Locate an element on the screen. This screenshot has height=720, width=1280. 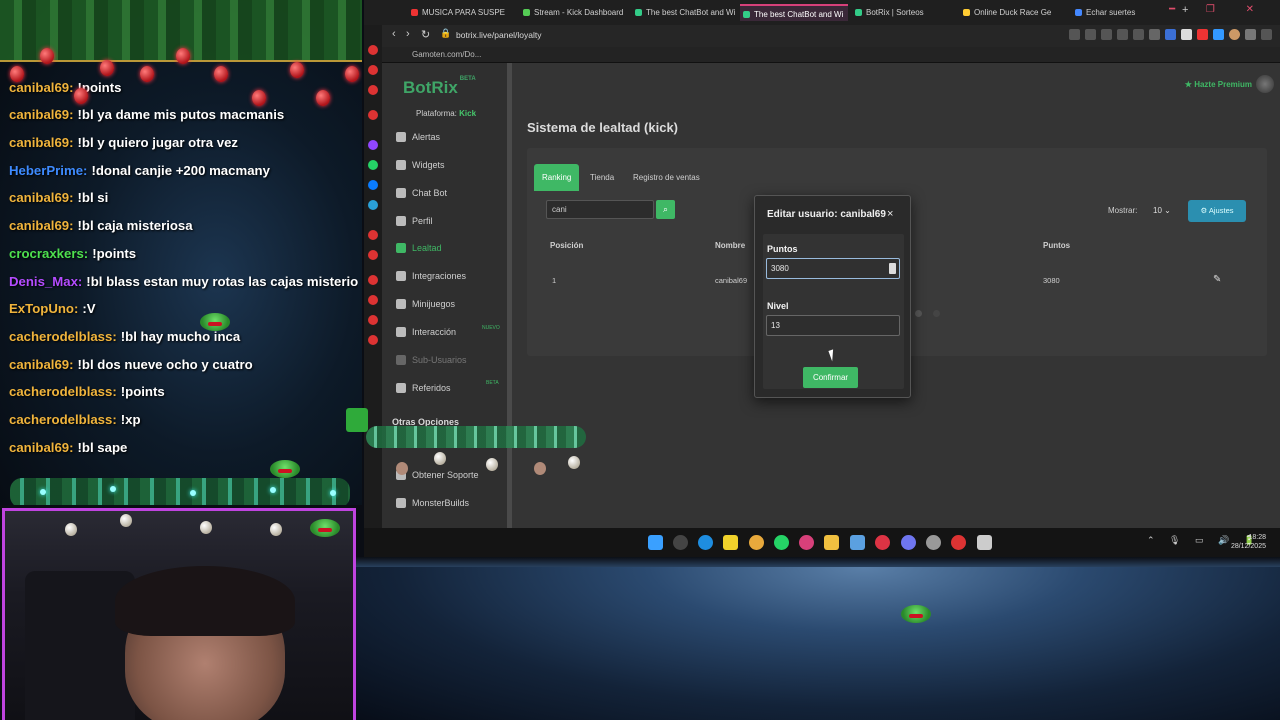
sidebar-item-integraciones: Integraciones is located at coordinates (431, 276).